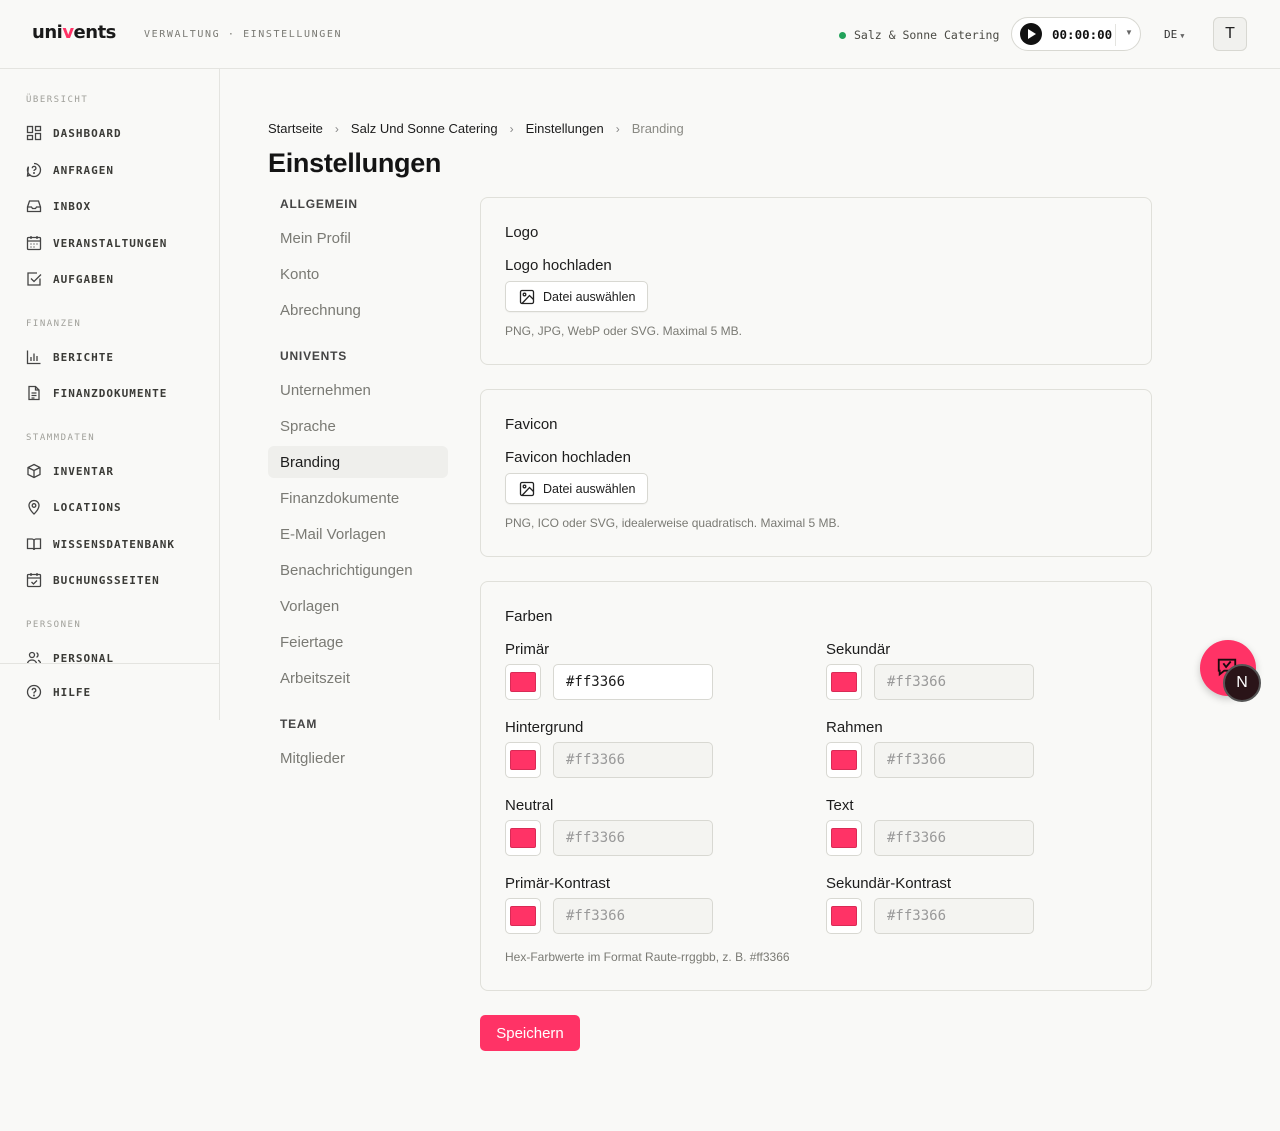  What do you see at coordinates (87, 133) in the screenshot?
I see `sidebar-item-label: DASHBOARD` at bounding box center [87, 133].